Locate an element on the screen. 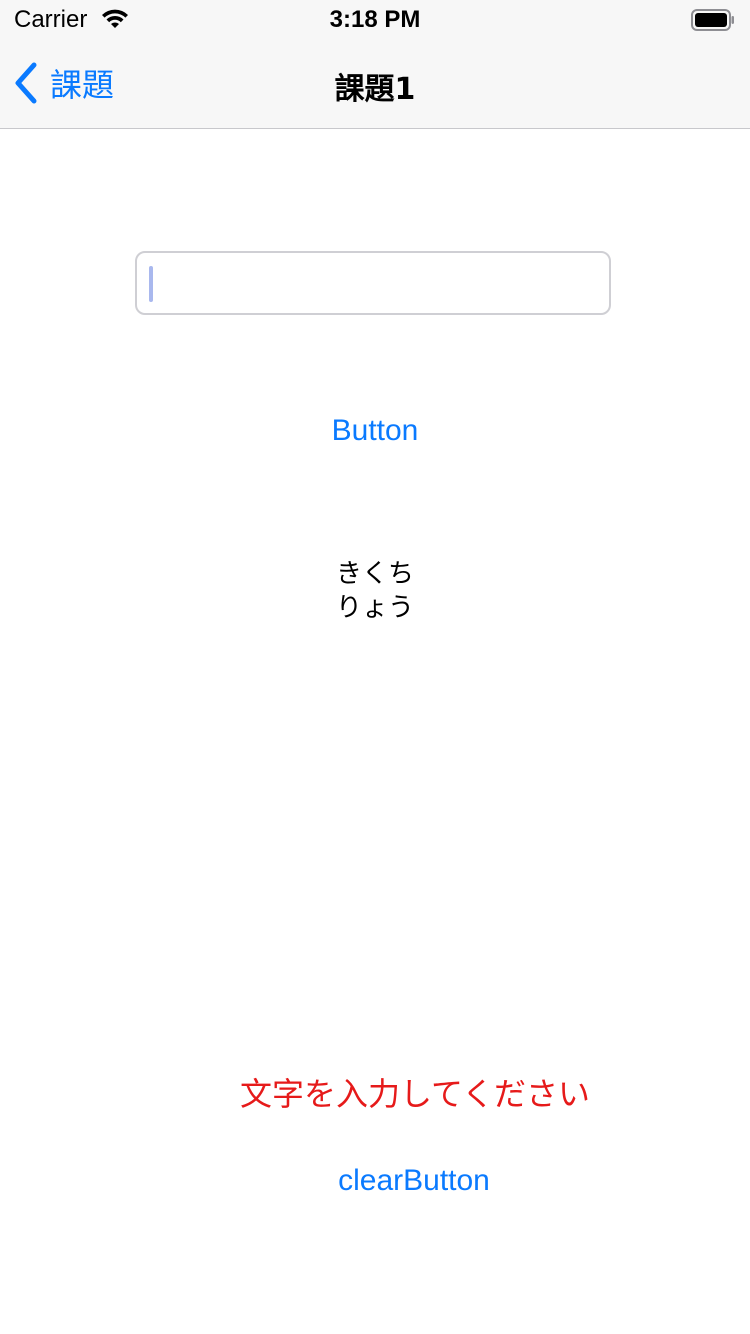 This screenshot has height=1334, width=750. error-message-label: 文字を入力してください is located at coordinates (415, 1094).